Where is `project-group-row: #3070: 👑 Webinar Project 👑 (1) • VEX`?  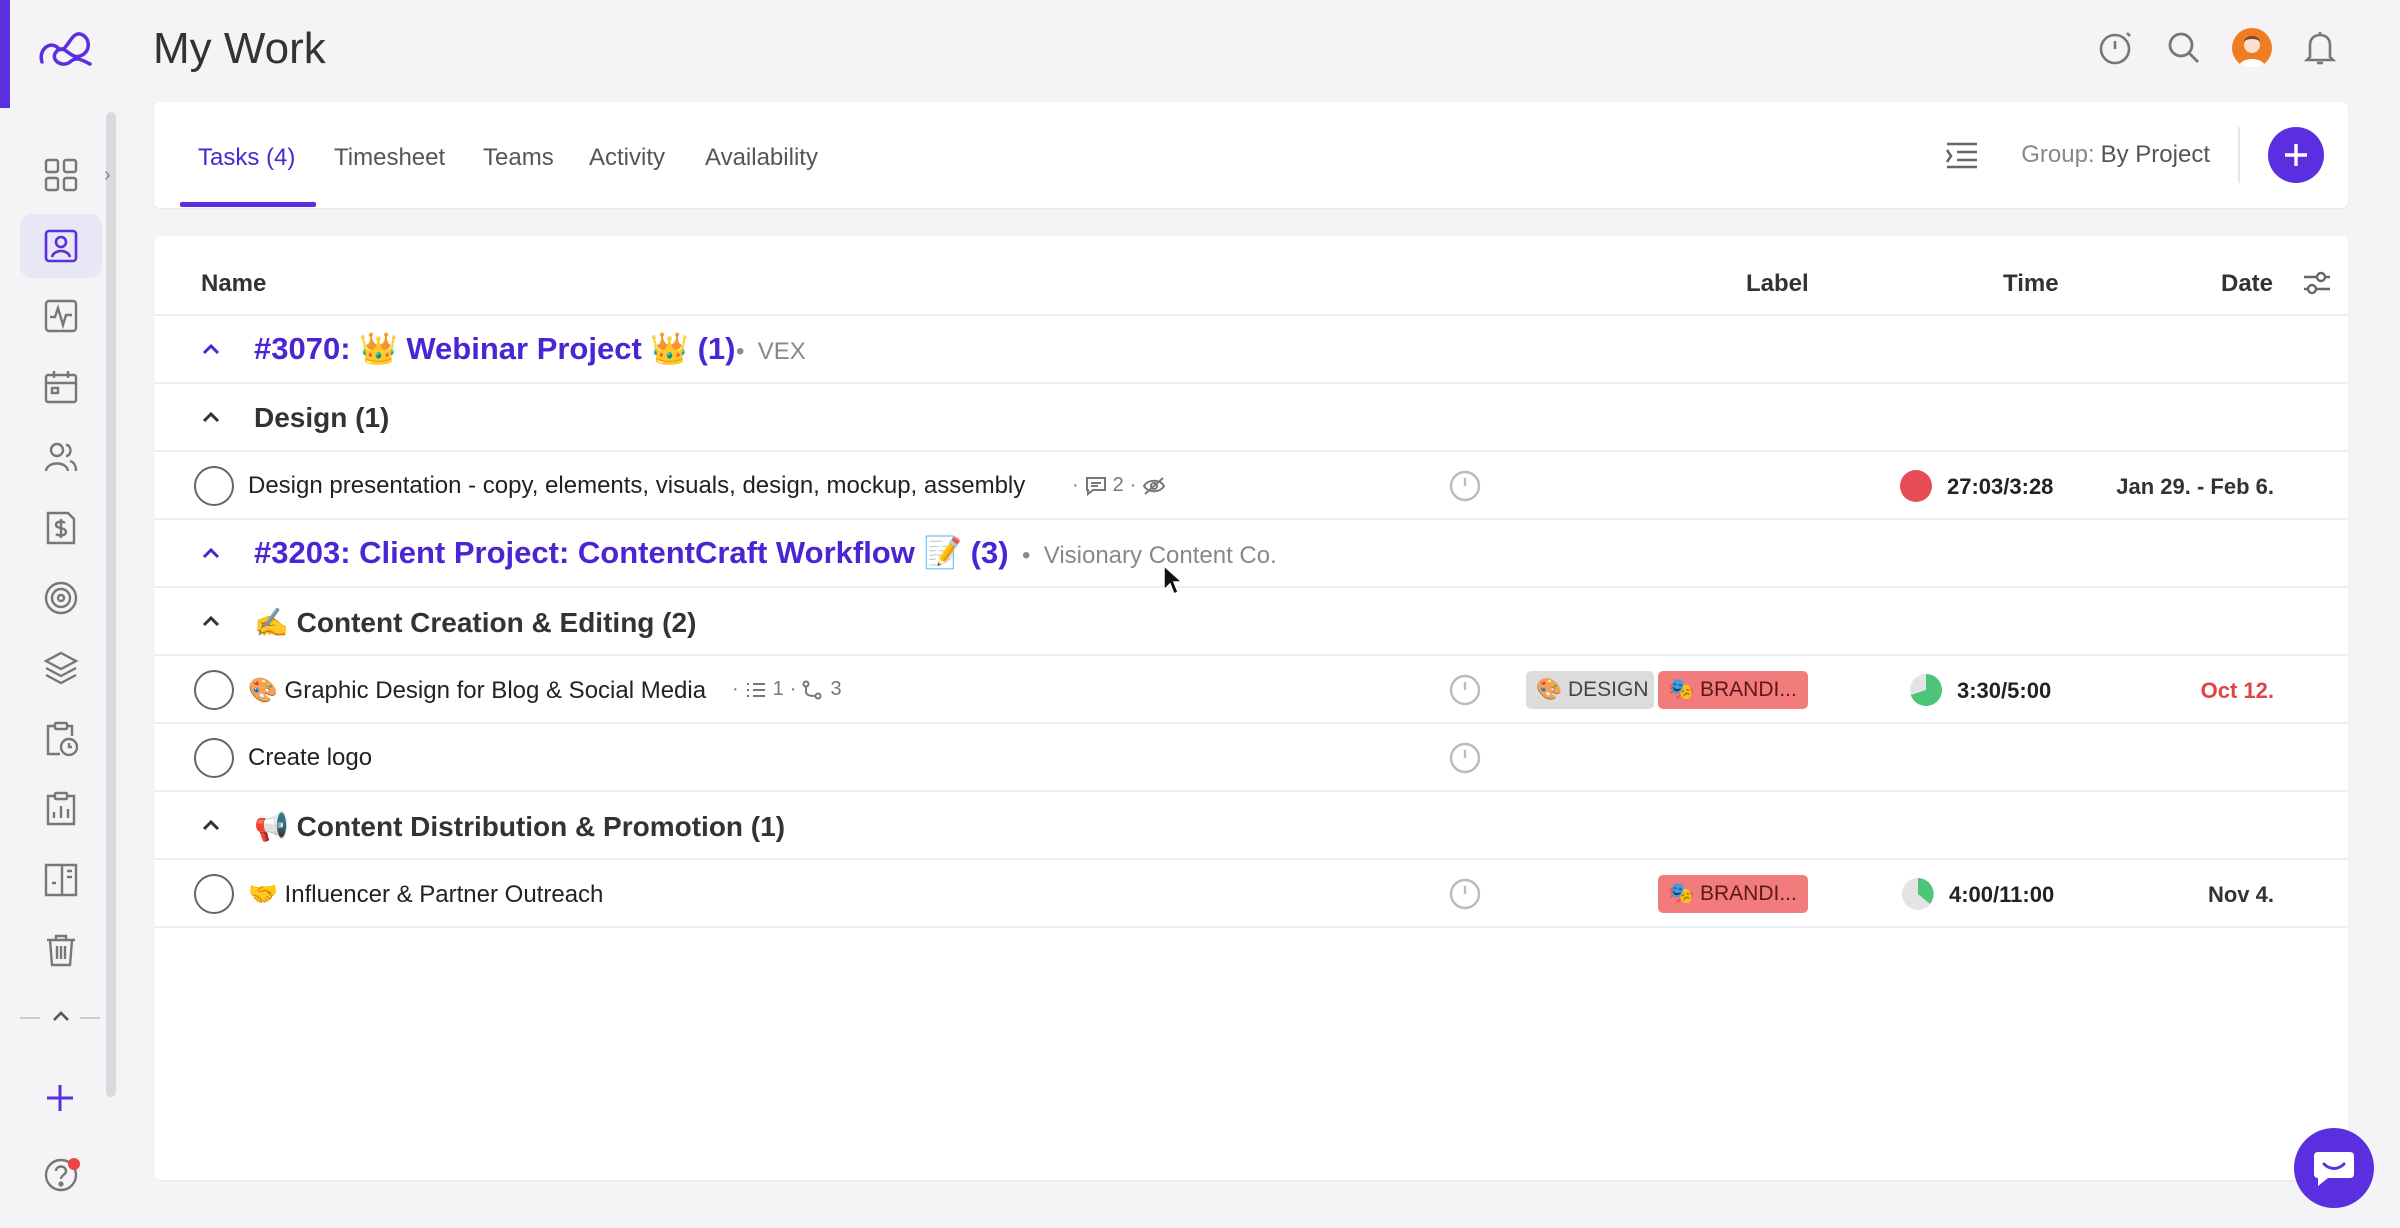
project-group-row: #3070: 👑 Webinar Project 👑 (1) • VEX is located at coordinates (1251, 350).